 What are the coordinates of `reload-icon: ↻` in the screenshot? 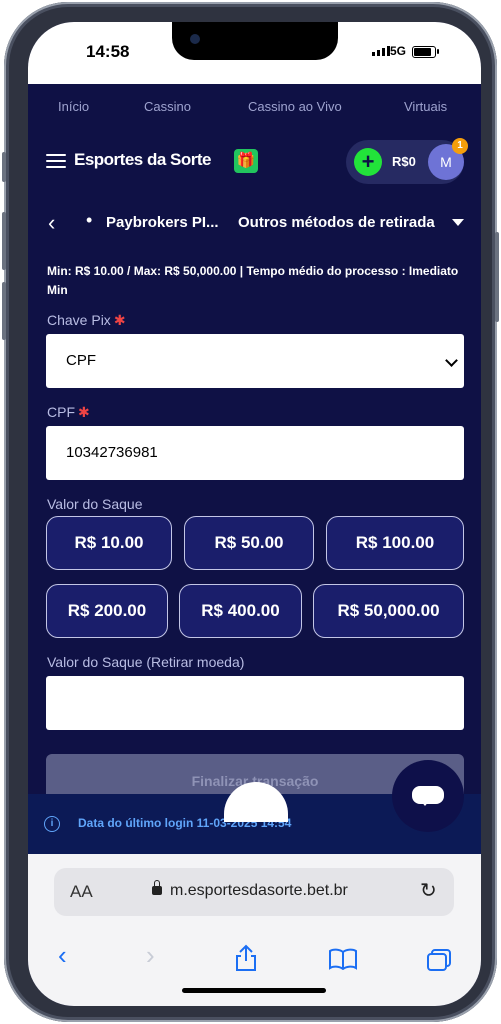 It's located at (428, 890).